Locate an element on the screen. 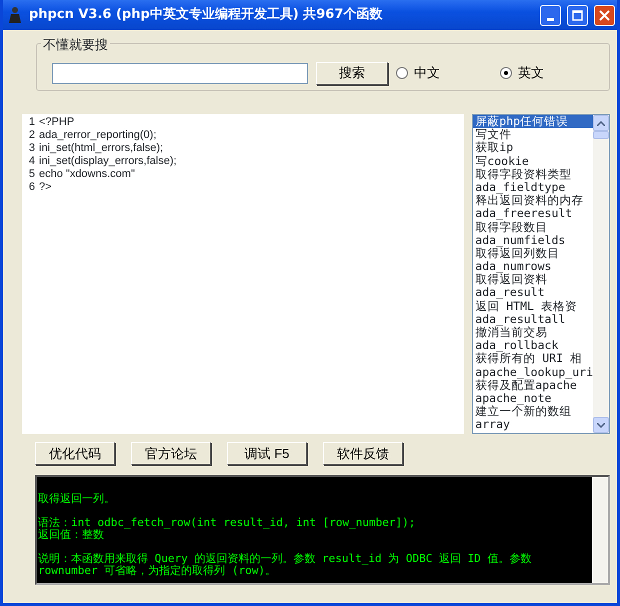  list-item: 取得返回资料 is located at coordinates (533, 279).